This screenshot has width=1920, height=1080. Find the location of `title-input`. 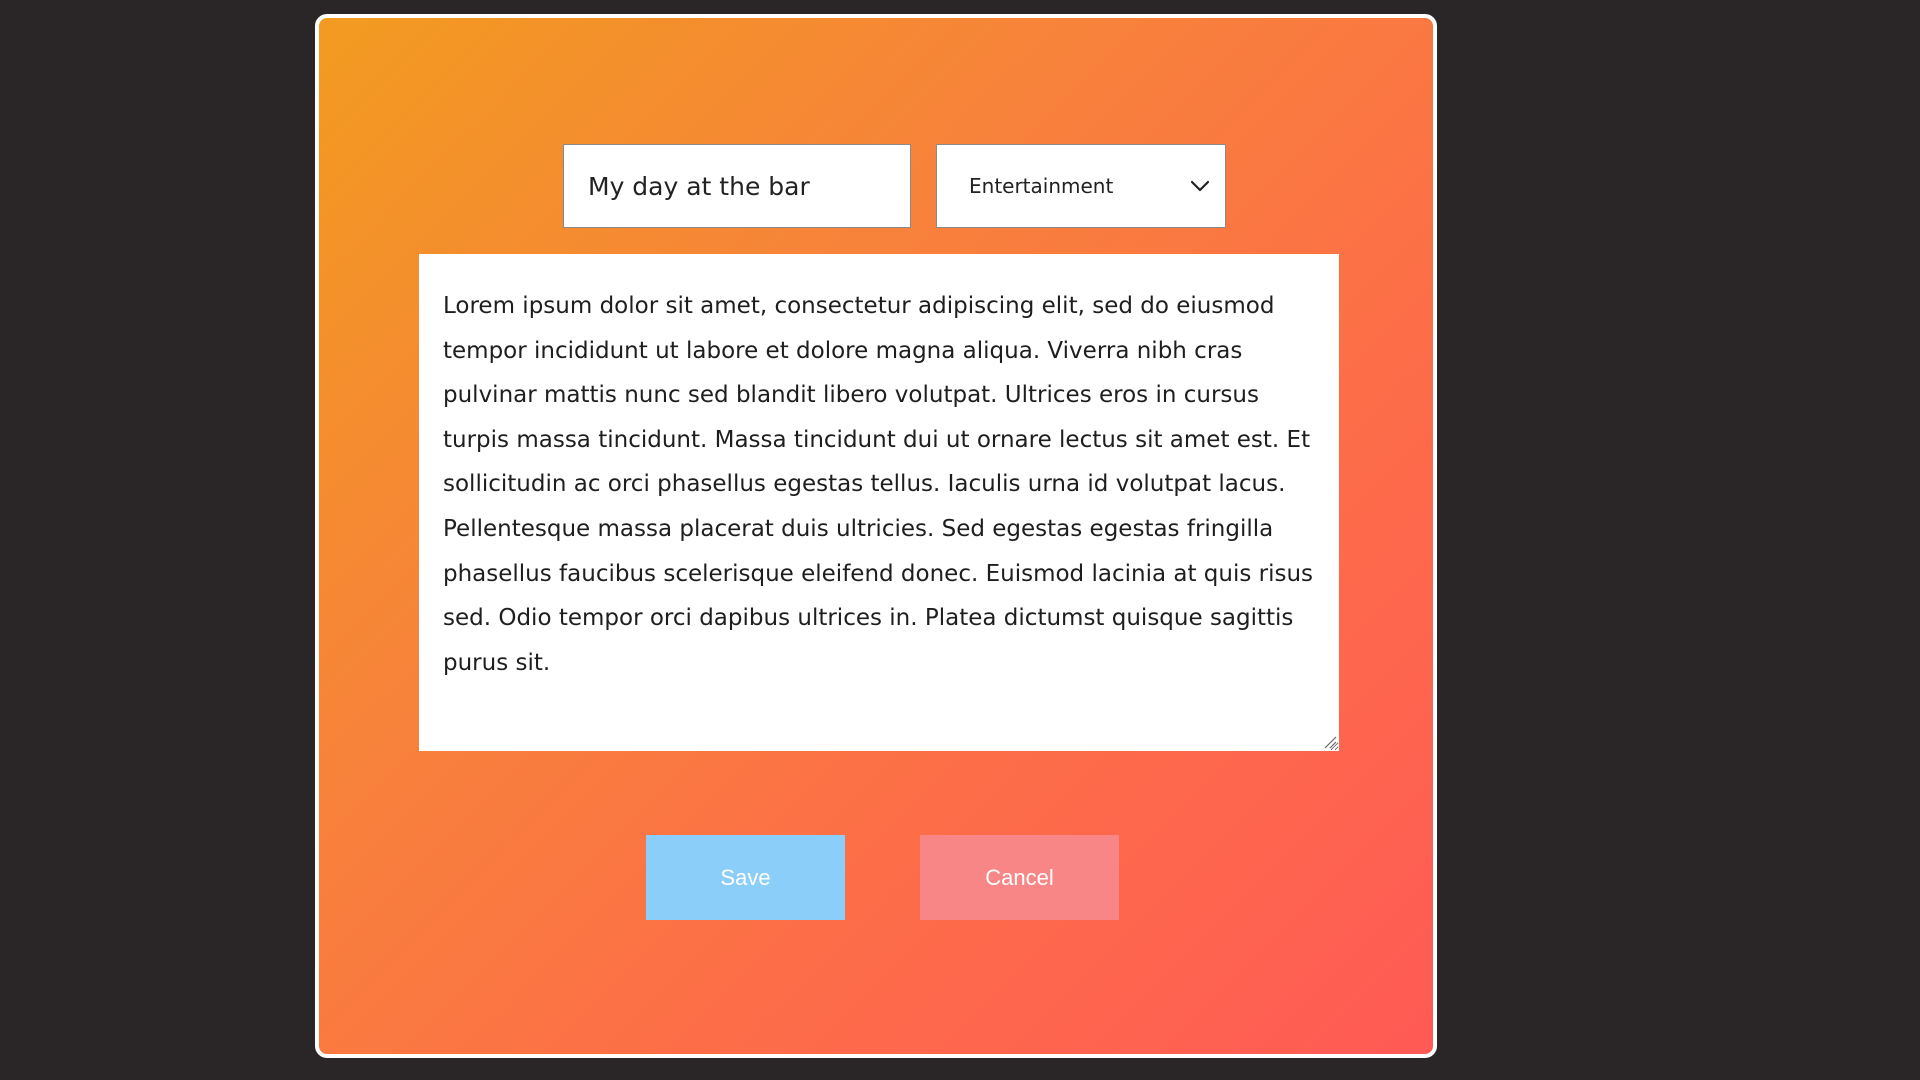

title-input is located at coordinates (737, 186).